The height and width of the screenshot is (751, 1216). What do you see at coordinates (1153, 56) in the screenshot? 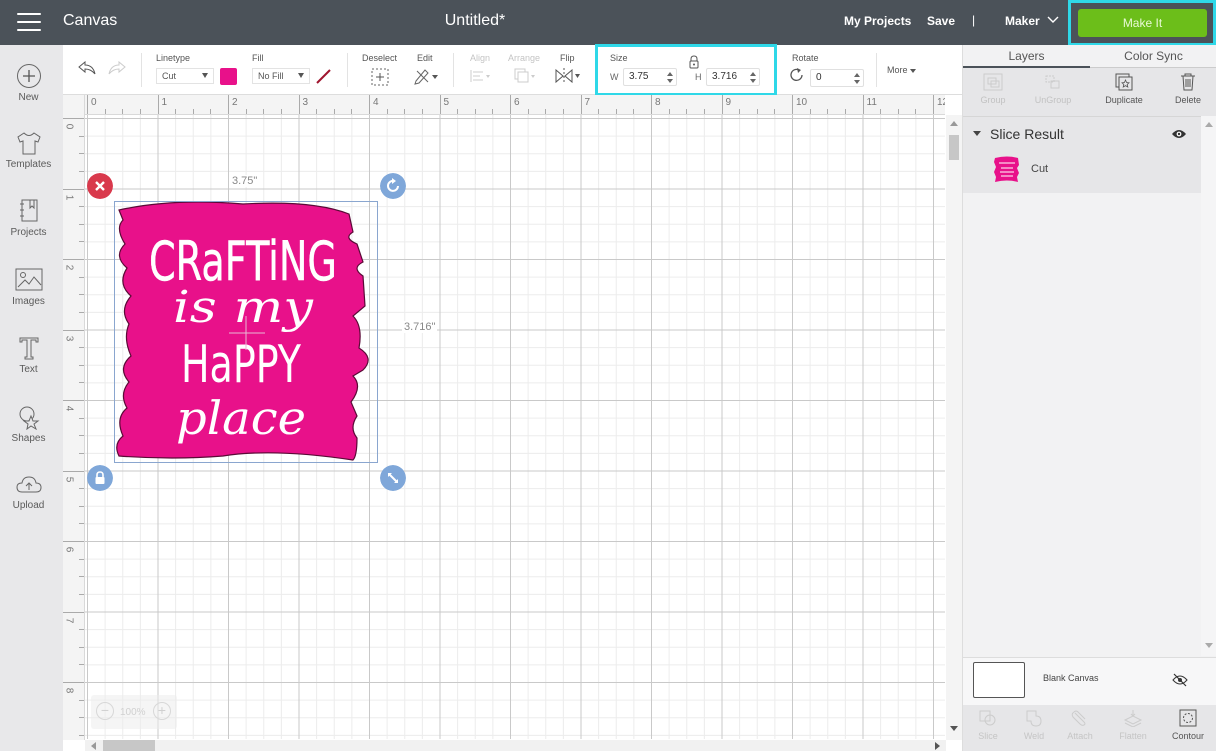
I see `tab-color-sync: Color Sync` at bounding box center [1153, 56].